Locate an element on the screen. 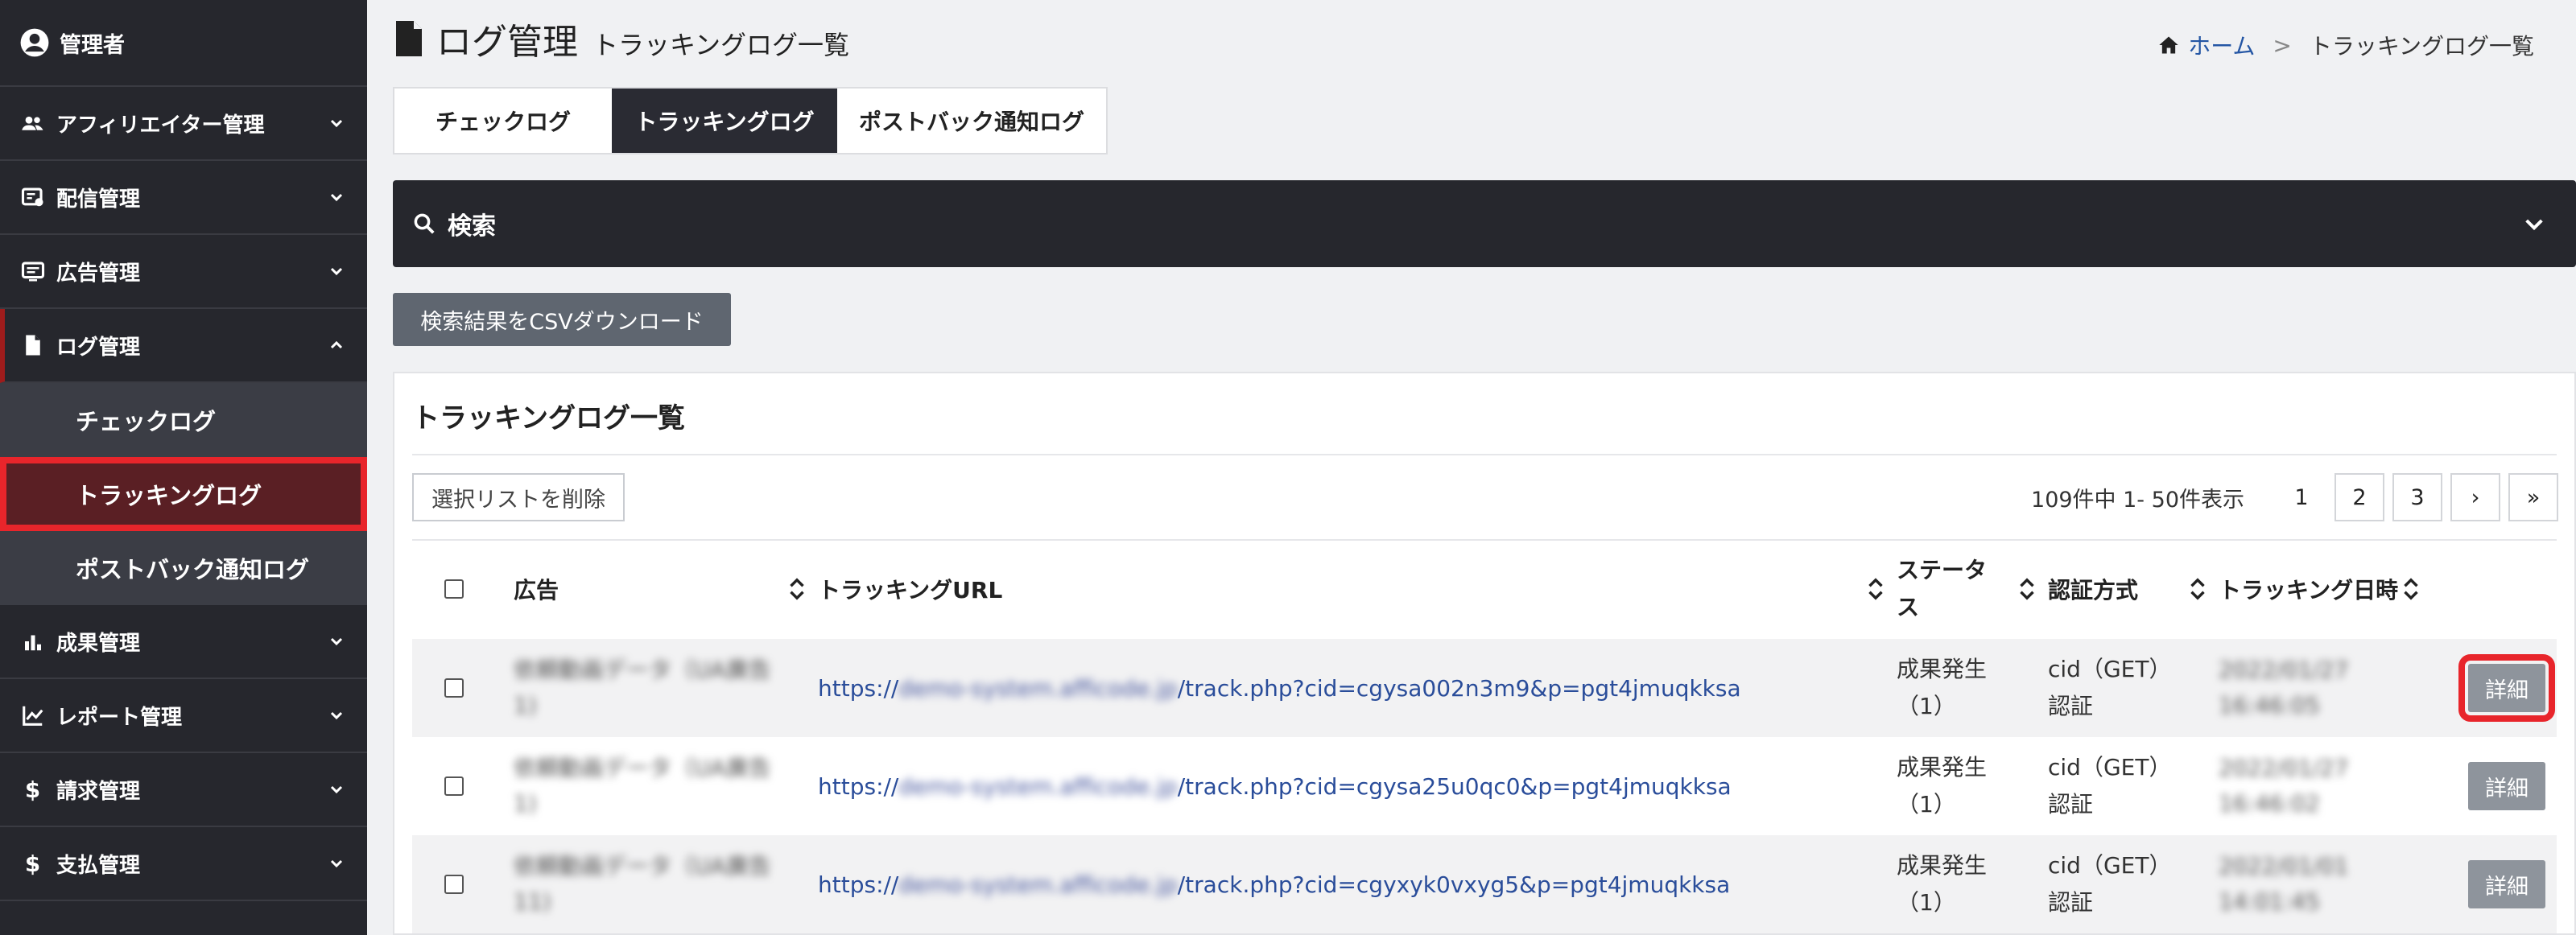  breadcrumb-home: ホーム is located at coordinates (2206, 45).